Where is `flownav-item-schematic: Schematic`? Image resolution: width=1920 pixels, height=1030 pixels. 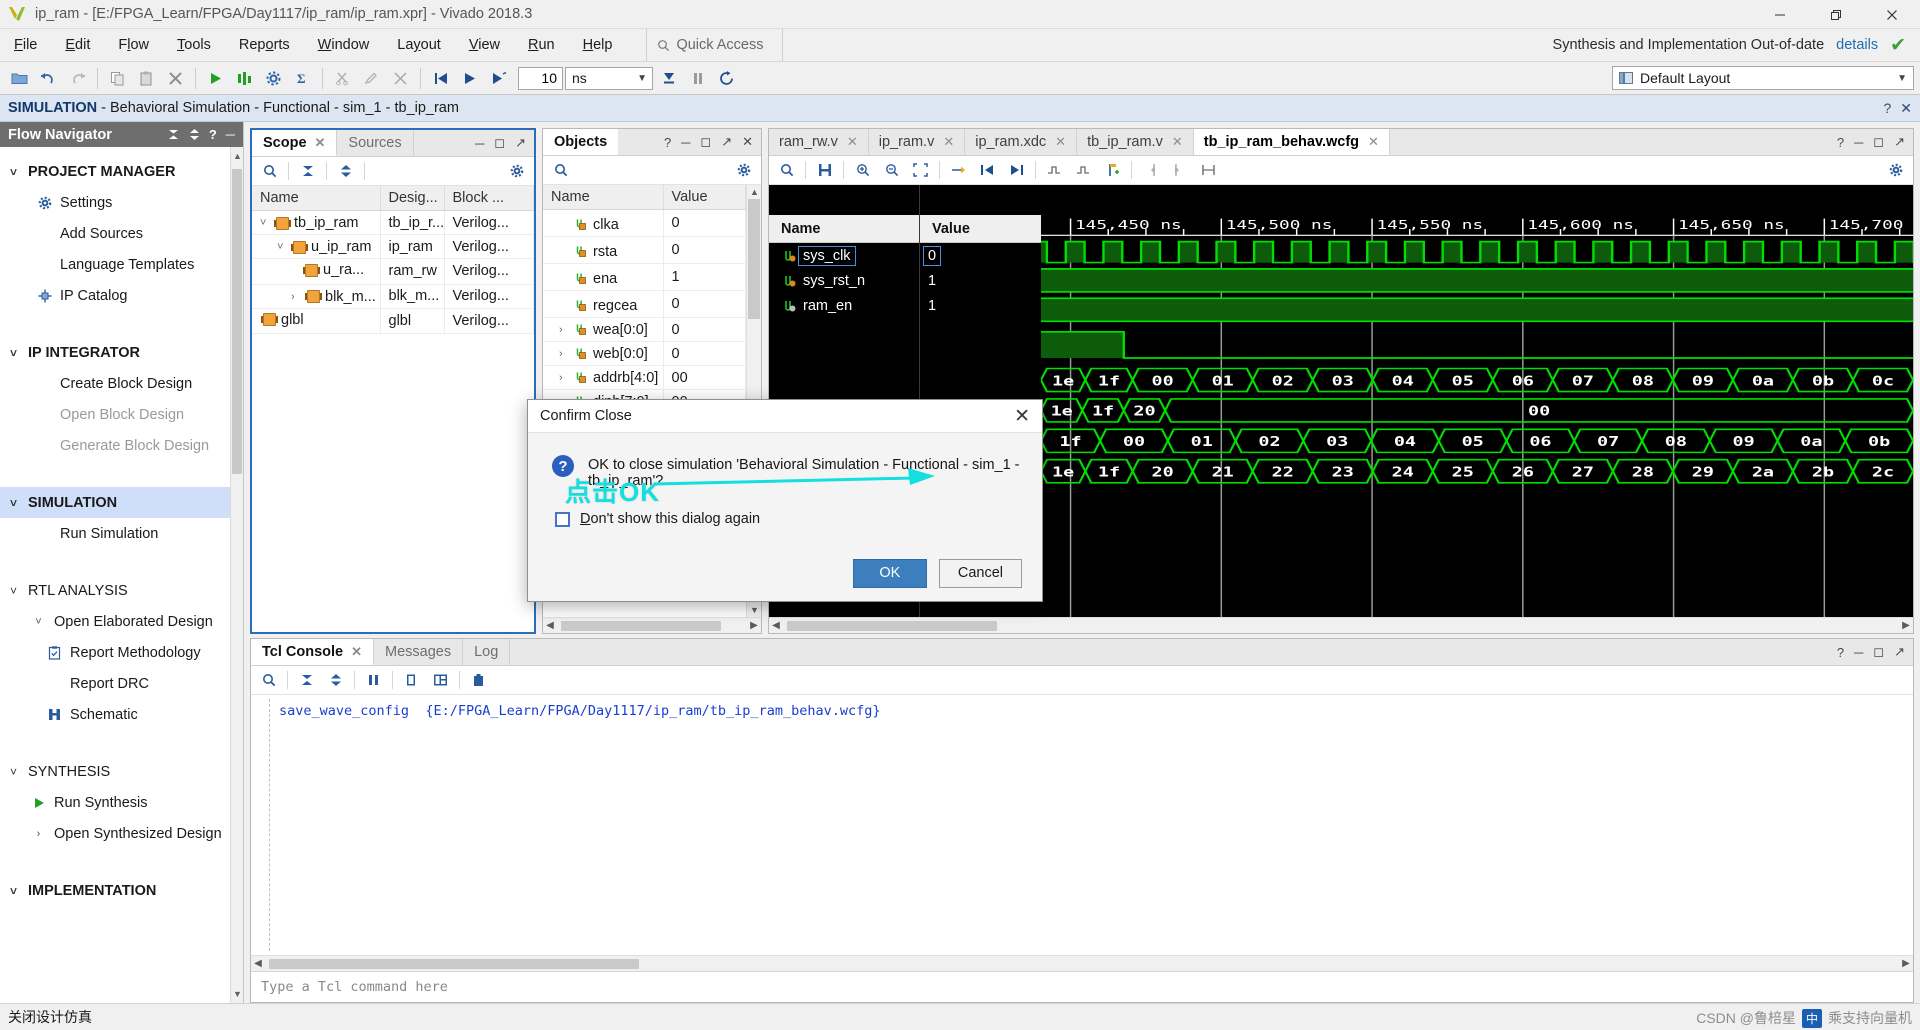 flownav-item-schematic: Schematic is located at coordinates (121, 714).